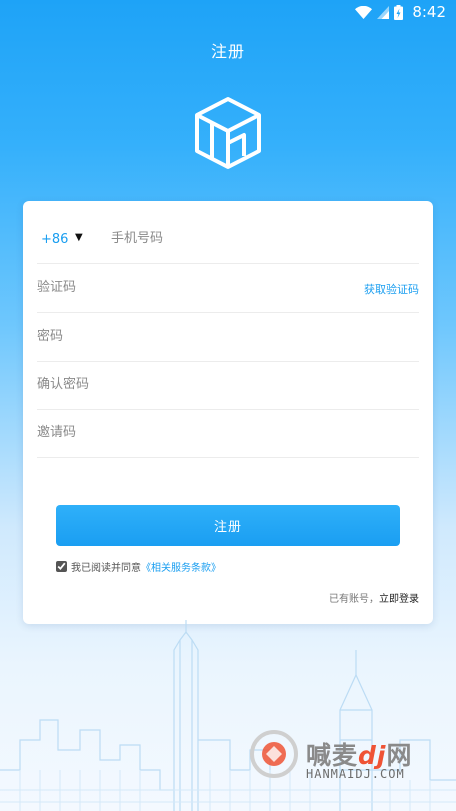  I want to click on verification-code-row: 获取验证码, so click(228, 288).